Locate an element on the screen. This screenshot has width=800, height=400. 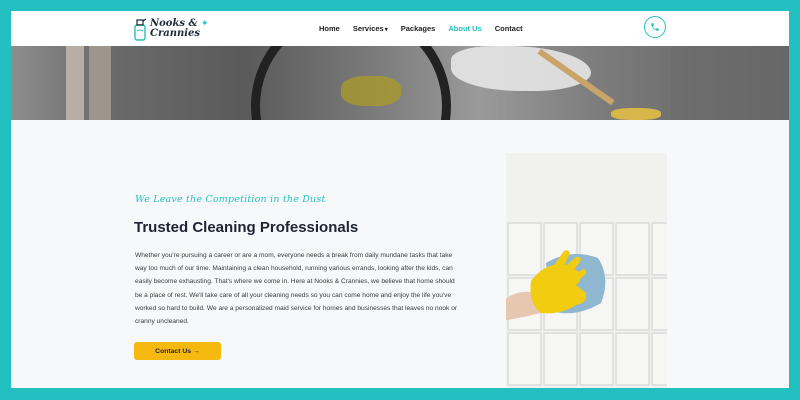
phone-icon is located at coordinates (655, 27).